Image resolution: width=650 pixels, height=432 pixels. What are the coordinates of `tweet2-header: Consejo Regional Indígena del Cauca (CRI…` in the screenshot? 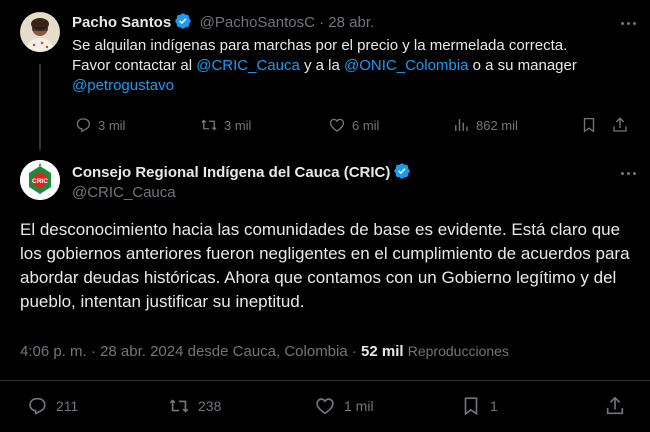 It's located at (241, 172).